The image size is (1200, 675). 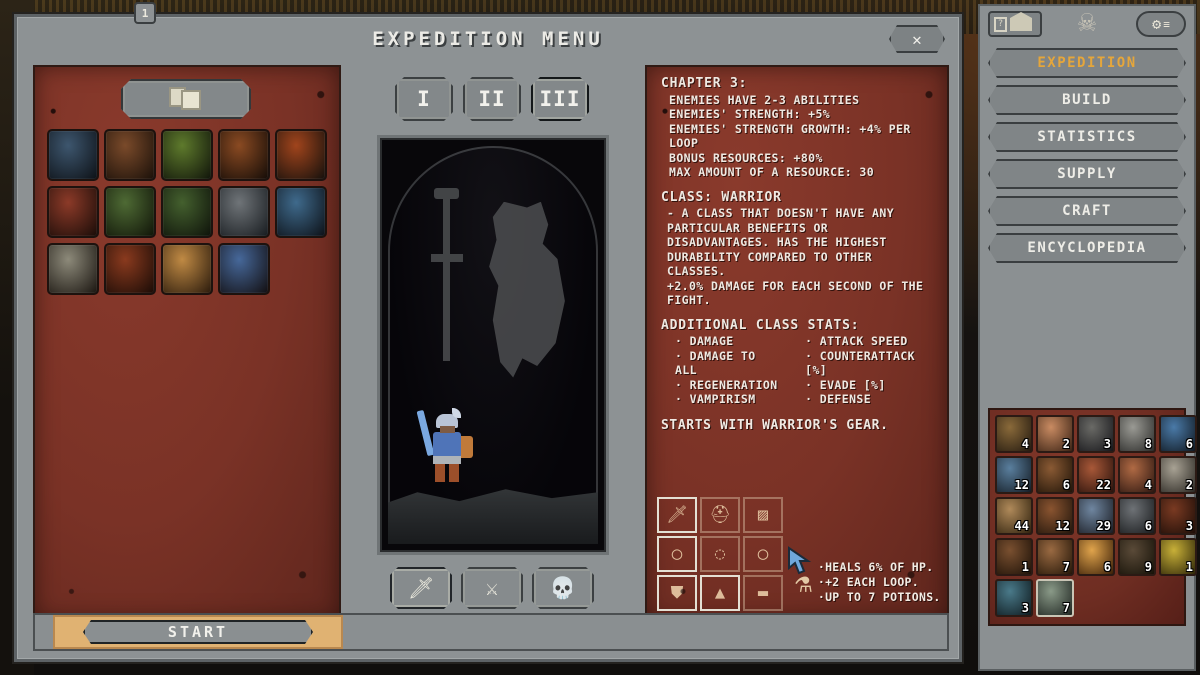 I want to click on potion-line: ·UP TO 7 POTIONS., so click(x=879, y=597).